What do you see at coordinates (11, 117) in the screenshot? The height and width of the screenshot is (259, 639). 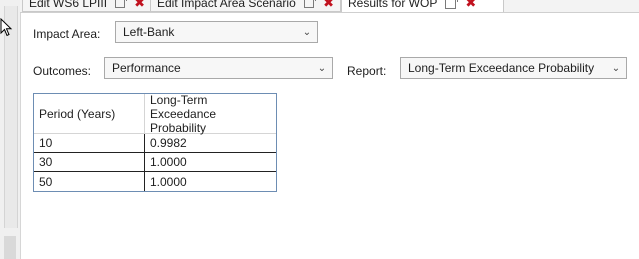 I see `vertical-scrollbar` at bounding box center [11, 117].